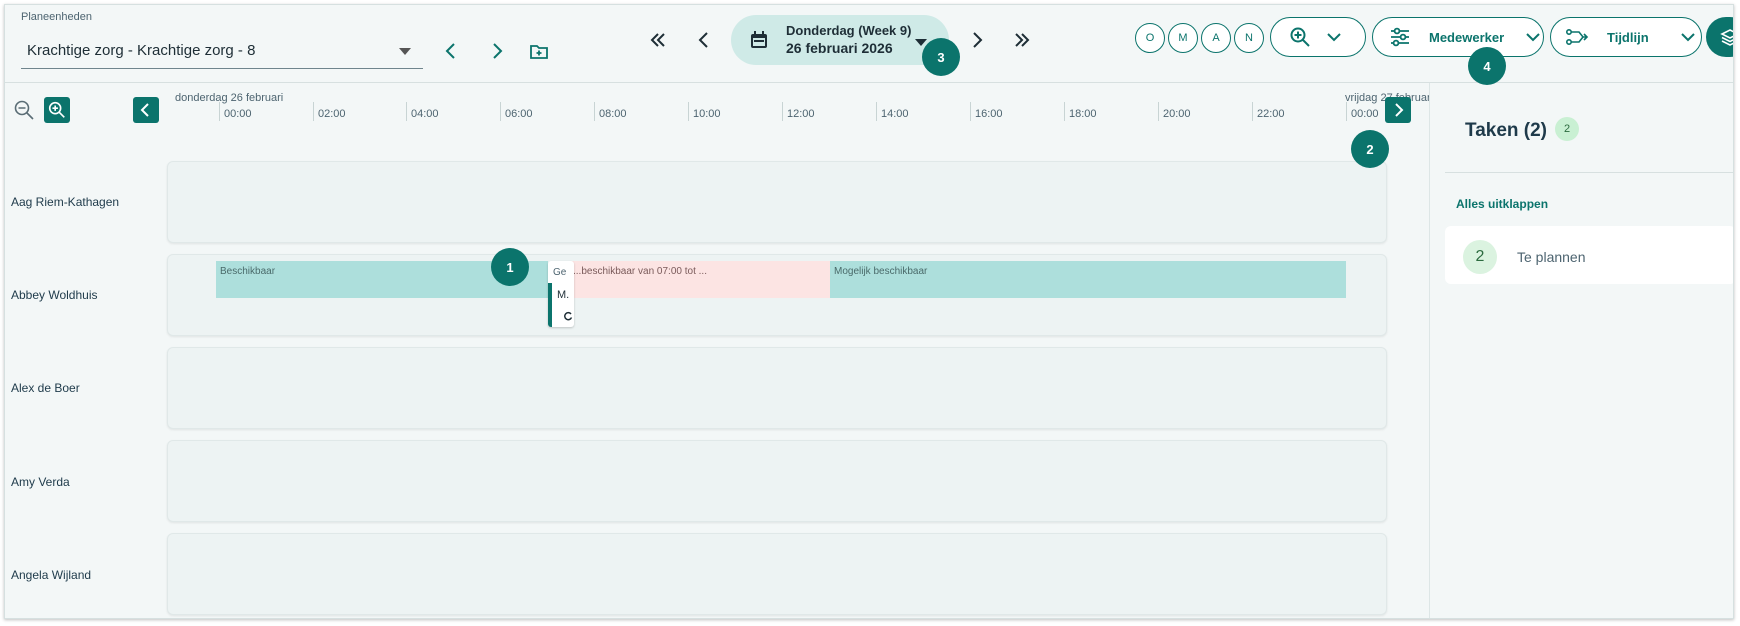  I want to click on callout-badge-2: 2, so click(1370, 149).